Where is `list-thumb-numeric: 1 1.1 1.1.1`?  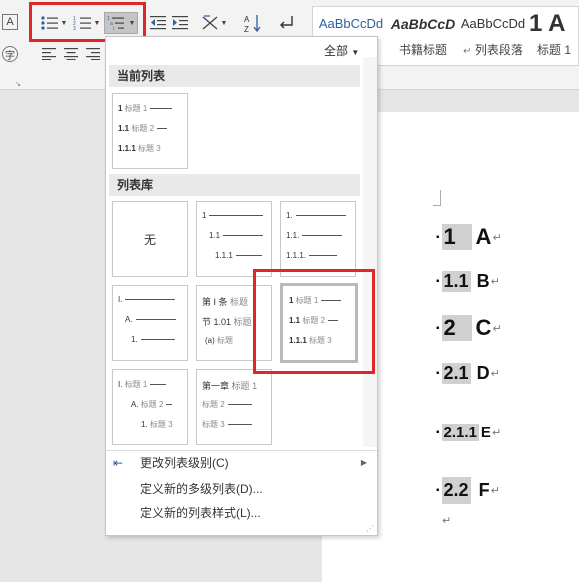
list-thumb-numeric: 1 1.1 1.1.1 is located at coordinates (234, 239).